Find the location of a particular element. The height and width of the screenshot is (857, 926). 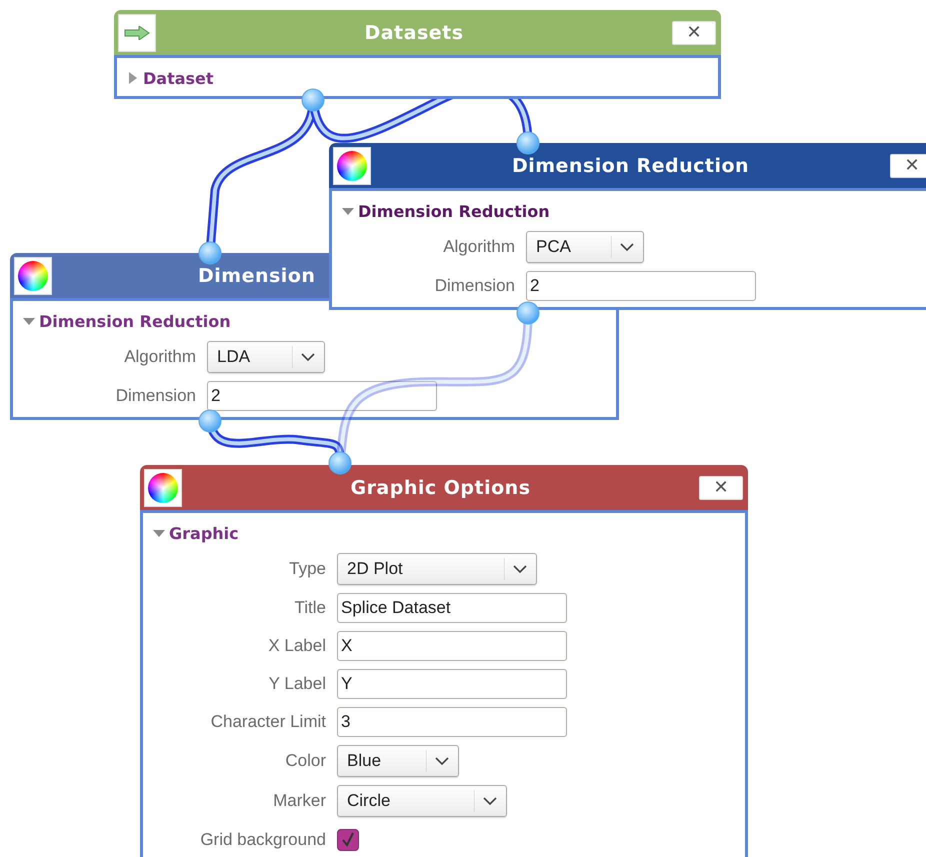

section-title: Dataset is located at coordinates (178, 78).